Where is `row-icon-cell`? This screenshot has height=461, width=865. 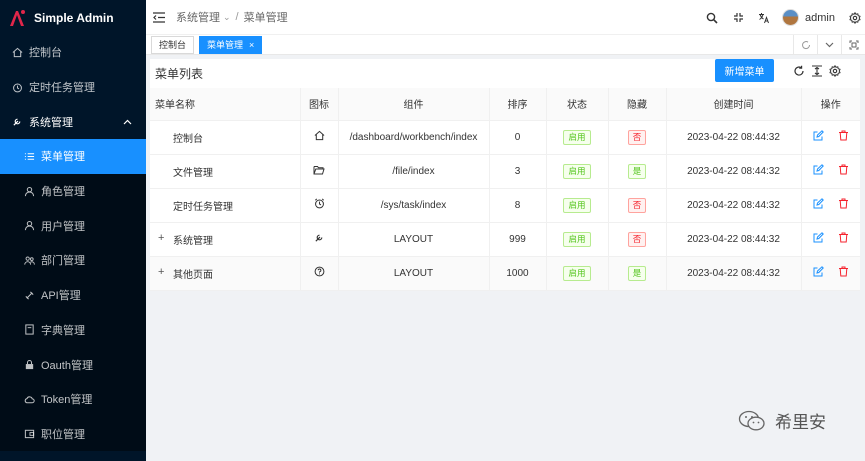
row-icon-cell is located at coordinates (319, 171).